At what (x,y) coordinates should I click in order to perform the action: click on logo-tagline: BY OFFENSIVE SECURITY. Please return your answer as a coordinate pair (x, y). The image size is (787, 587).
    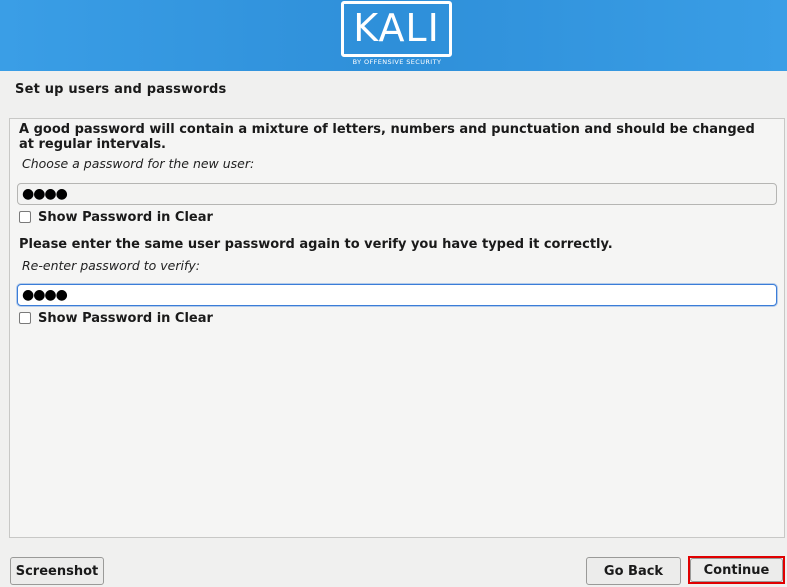
    Looking at the image, I should click on (397, 62).